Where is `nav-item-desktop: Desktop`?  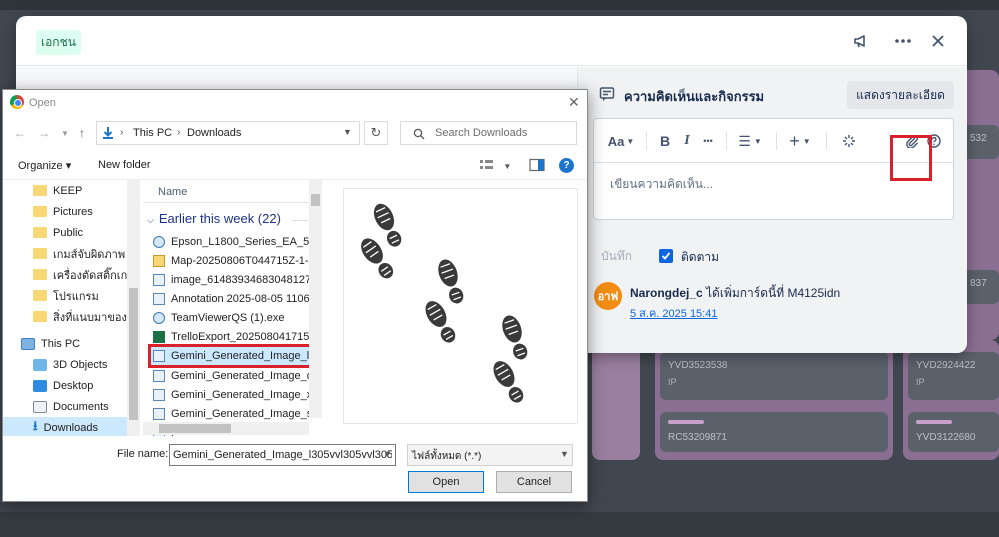 nav-item-desktop: Desktop is located at coordinates (65, 385).